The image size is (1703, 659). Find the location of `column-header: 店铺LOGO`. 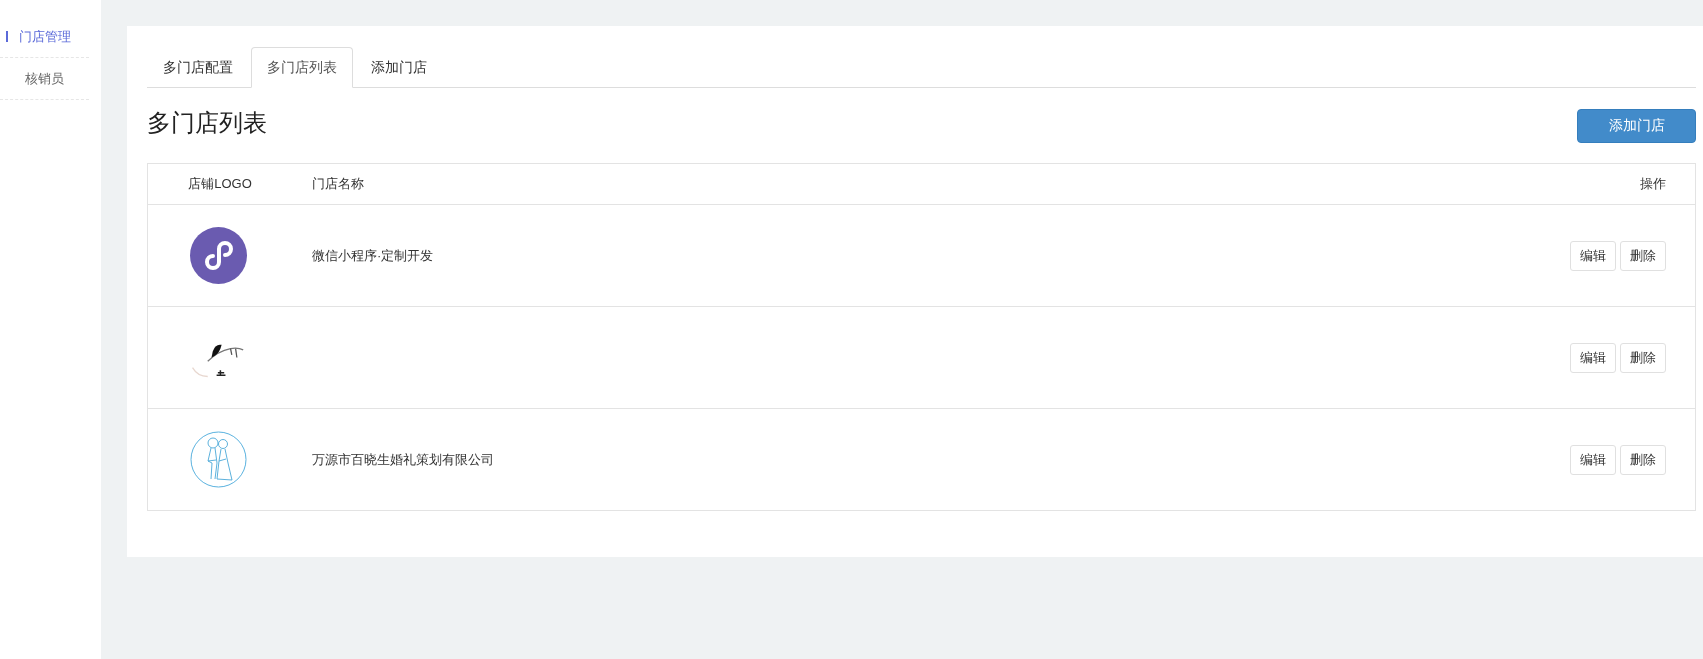

column-header: 店铺LOGO is located at coordinates (220, 184).